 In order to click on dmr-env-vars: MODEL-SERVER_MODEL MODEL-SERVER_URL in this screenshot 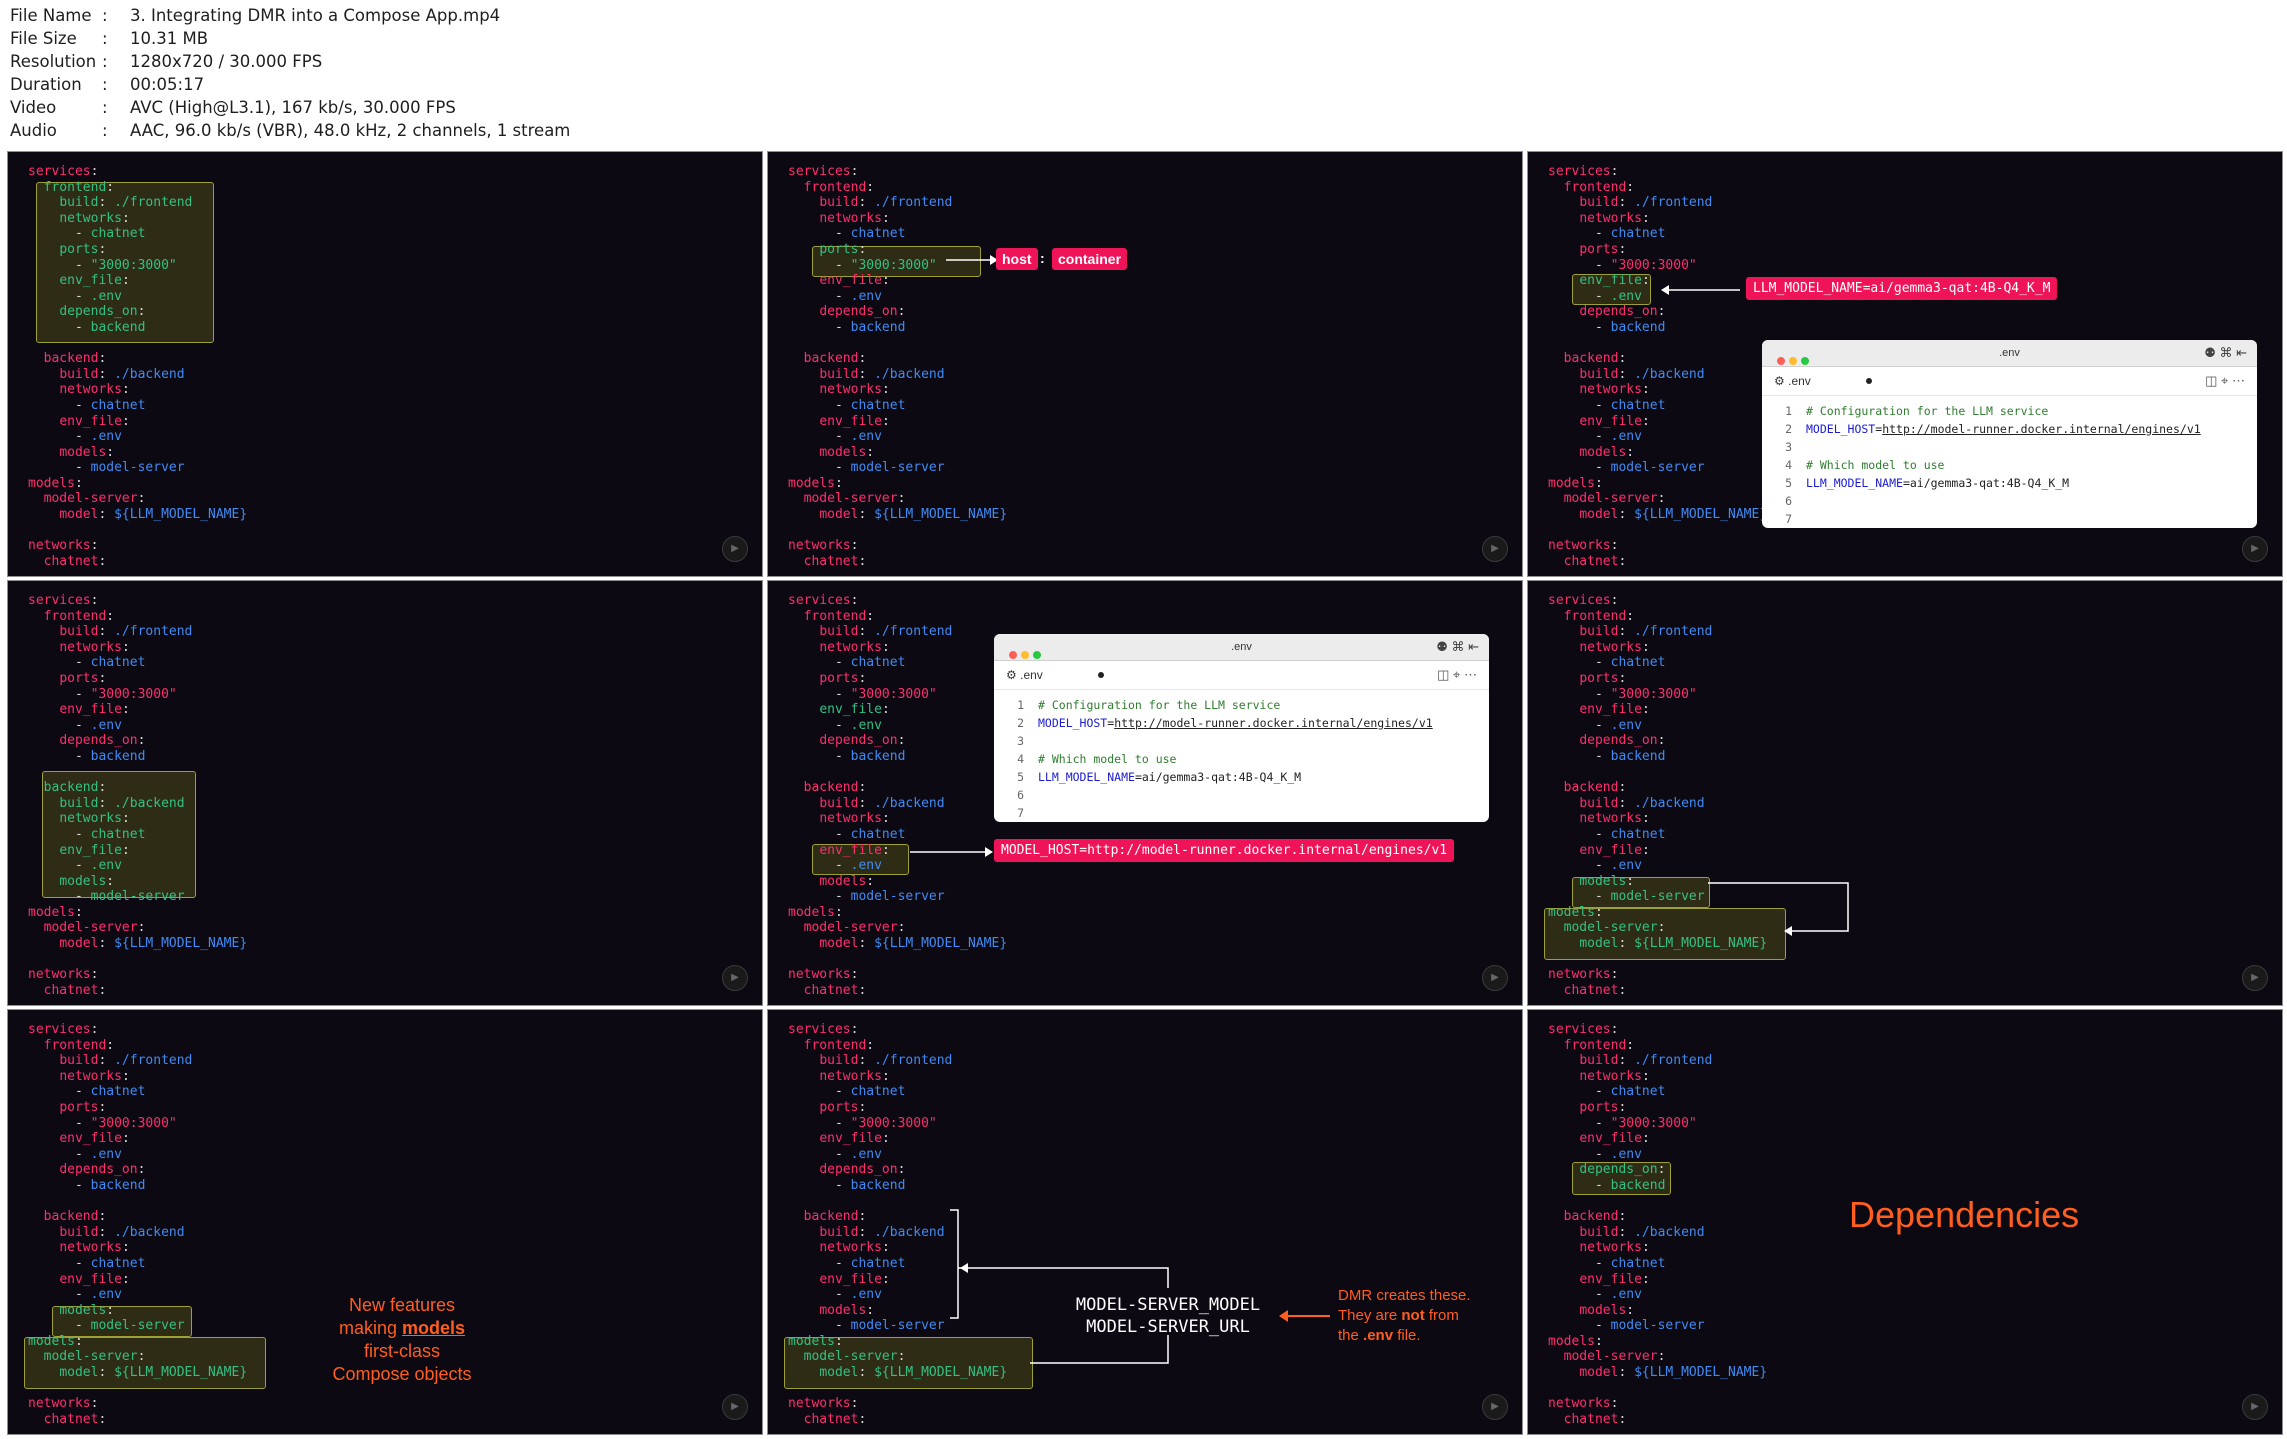, I will do `click(1168, 1316)`.